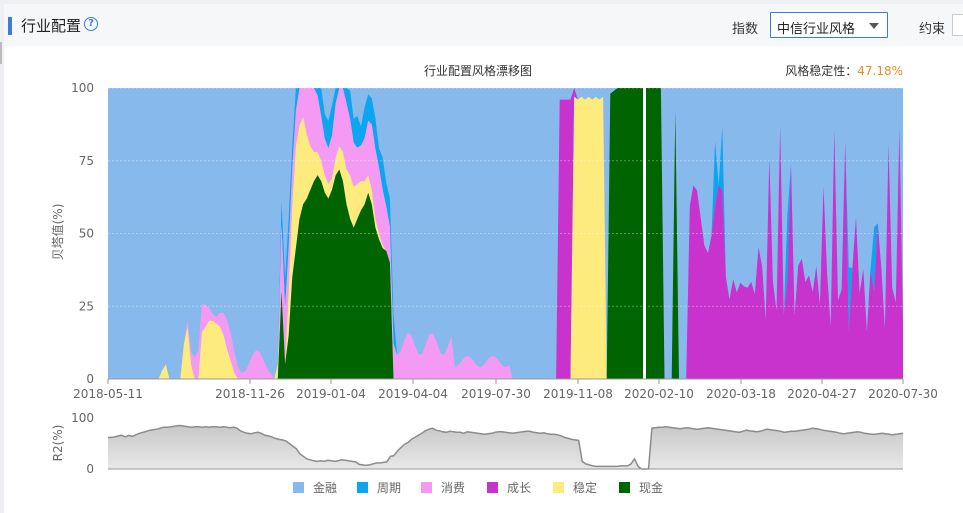 The width and height of the screenshot is (963, 513). I want to click on y-axis-label: 贝塔值(%), so click(57, 232).